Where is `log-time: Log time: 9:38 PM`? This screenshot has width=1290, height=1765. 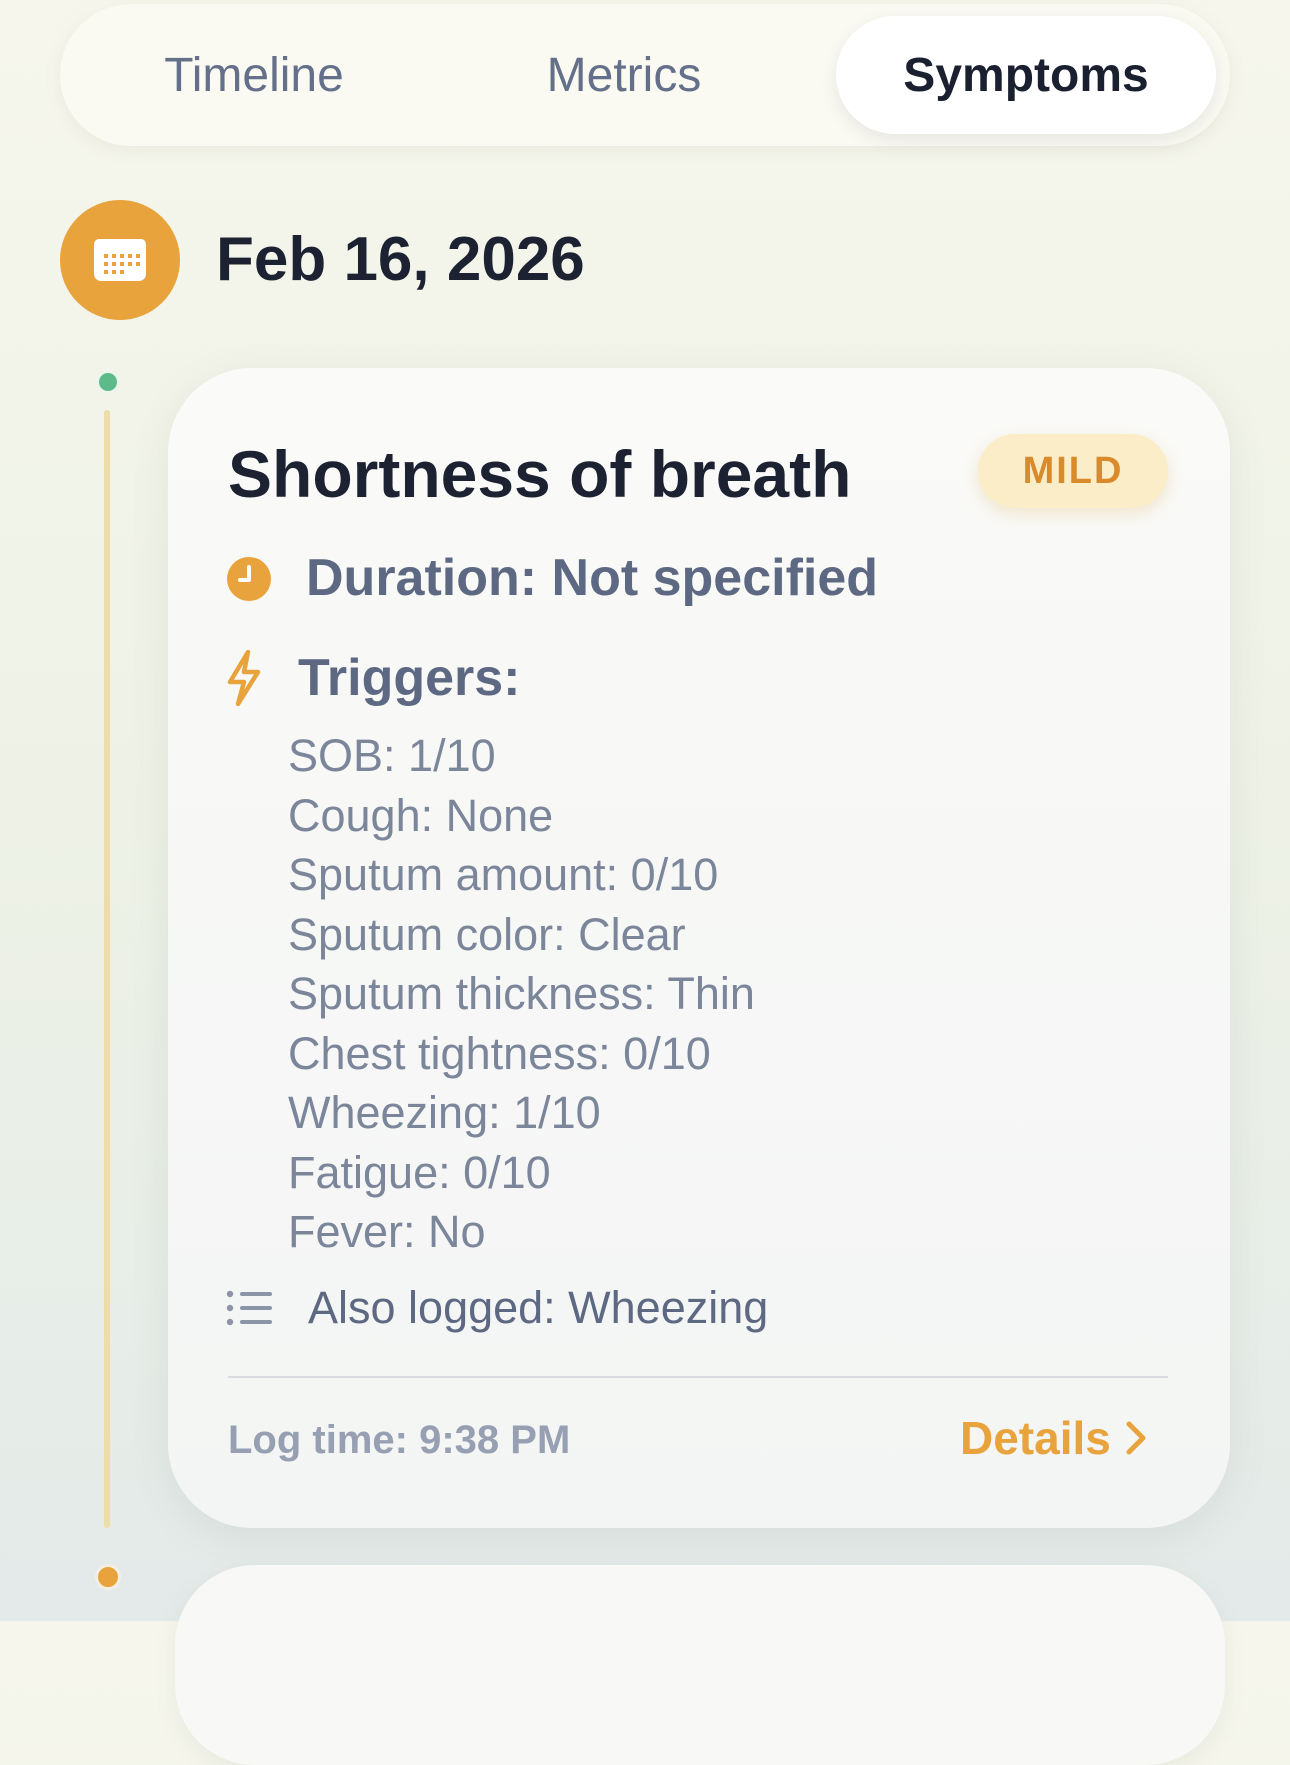 log-time: Log time: 9:38 PM is located at coordinates (399, 1440).